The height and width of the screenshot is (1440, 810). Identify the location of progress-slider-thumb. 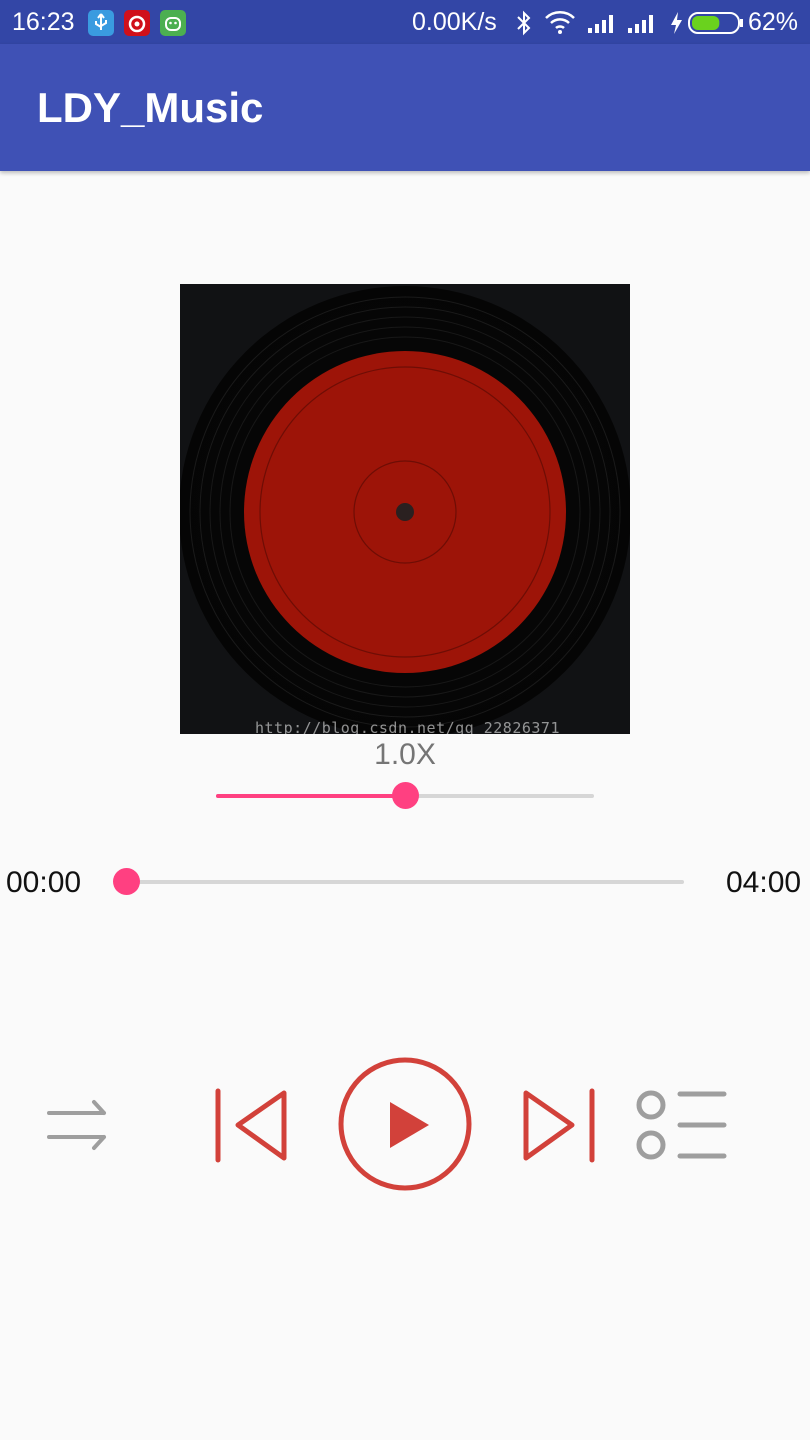
(126, 881).